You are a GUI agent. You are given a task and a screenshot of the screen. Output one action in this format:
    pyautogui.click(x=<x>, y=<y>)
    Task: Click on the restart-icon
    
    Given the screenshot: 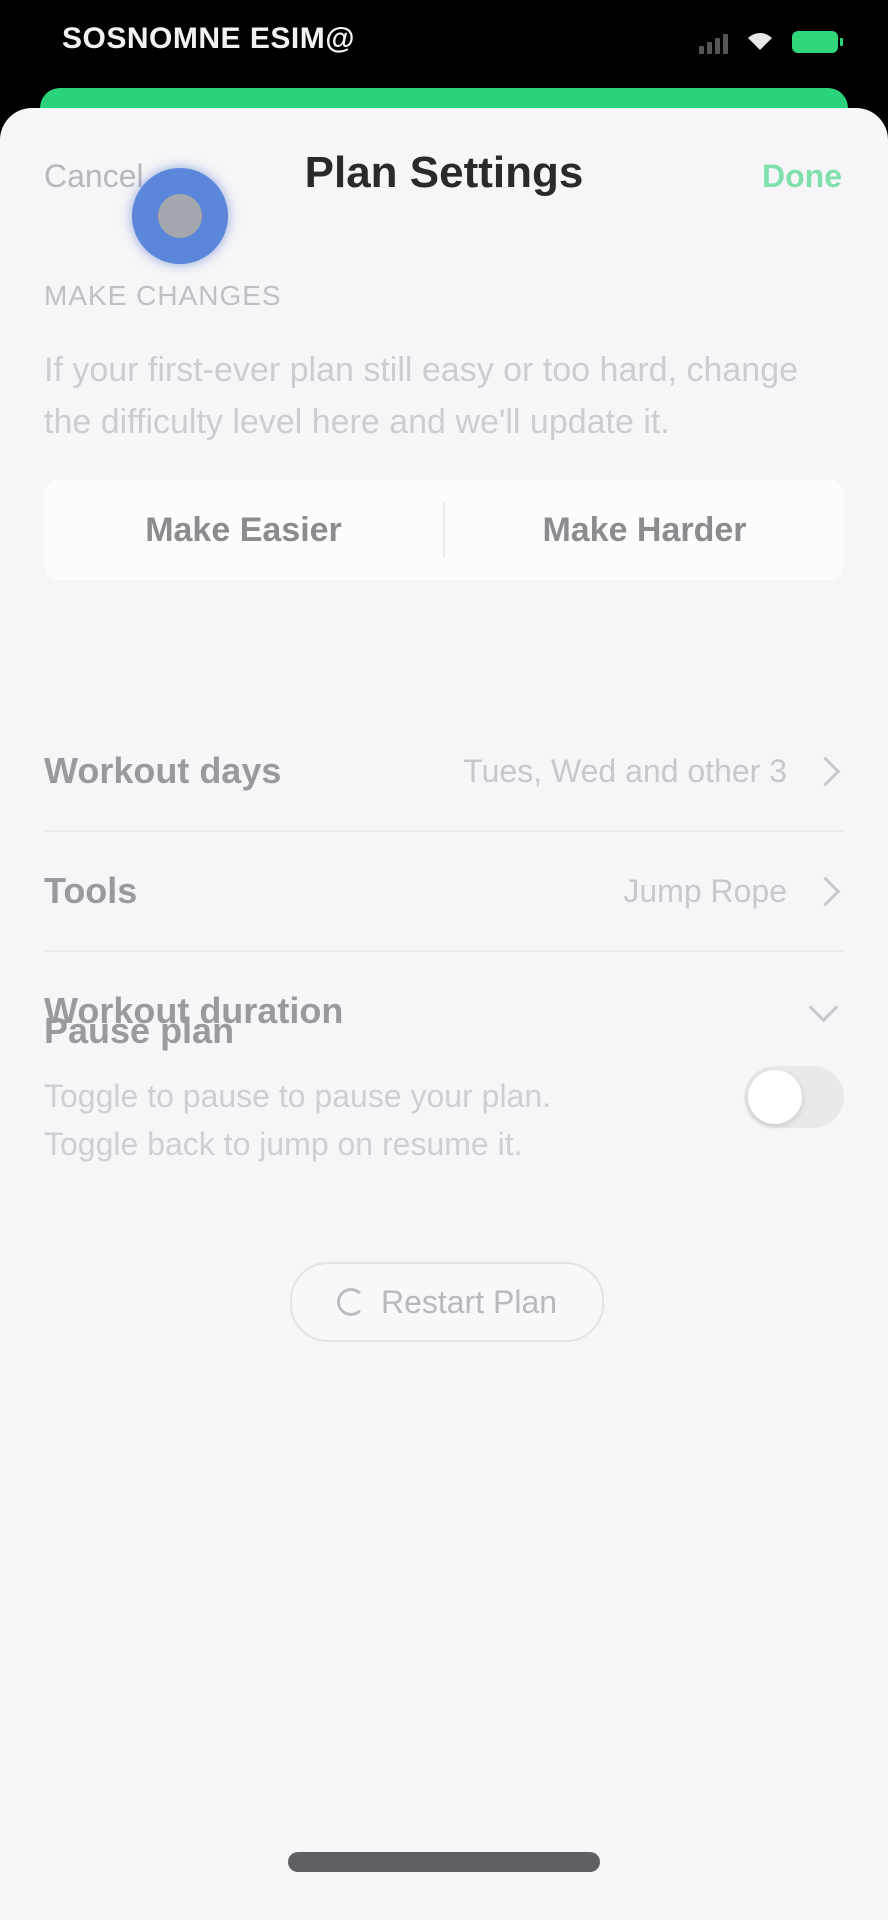 What is the action you would take?
    pyautogui.click(x=350, y=1302)
    